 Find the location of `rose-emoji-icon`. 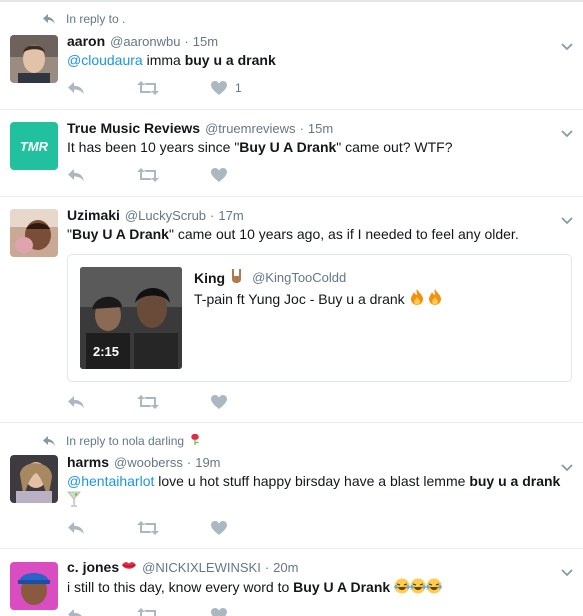

rose-emoji-icon is located at coordinates (200, 440).